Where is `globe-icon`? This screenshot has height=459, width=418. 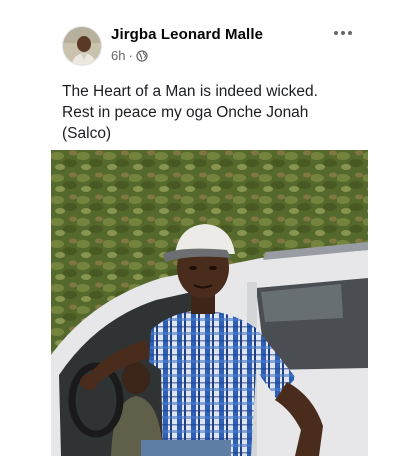
globe-icon is located at coordinates (142, 55).